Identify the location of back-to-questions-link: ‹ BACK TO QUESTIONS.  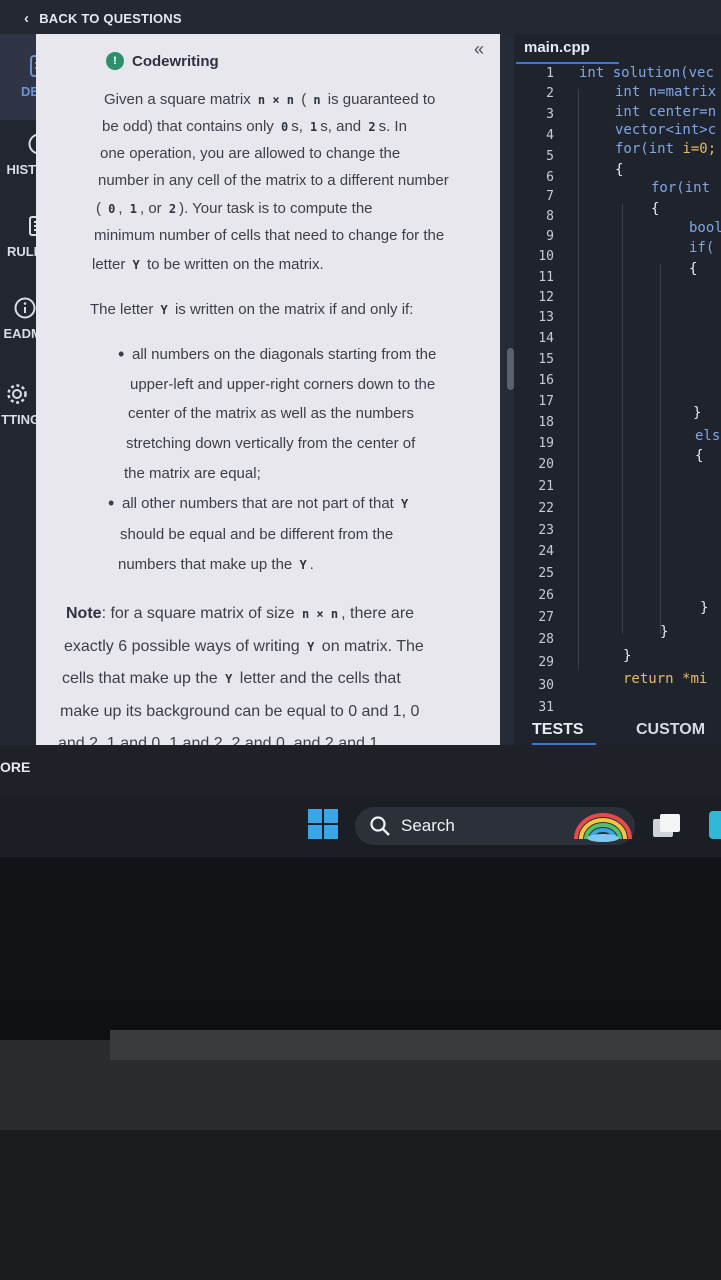
(103, 18).